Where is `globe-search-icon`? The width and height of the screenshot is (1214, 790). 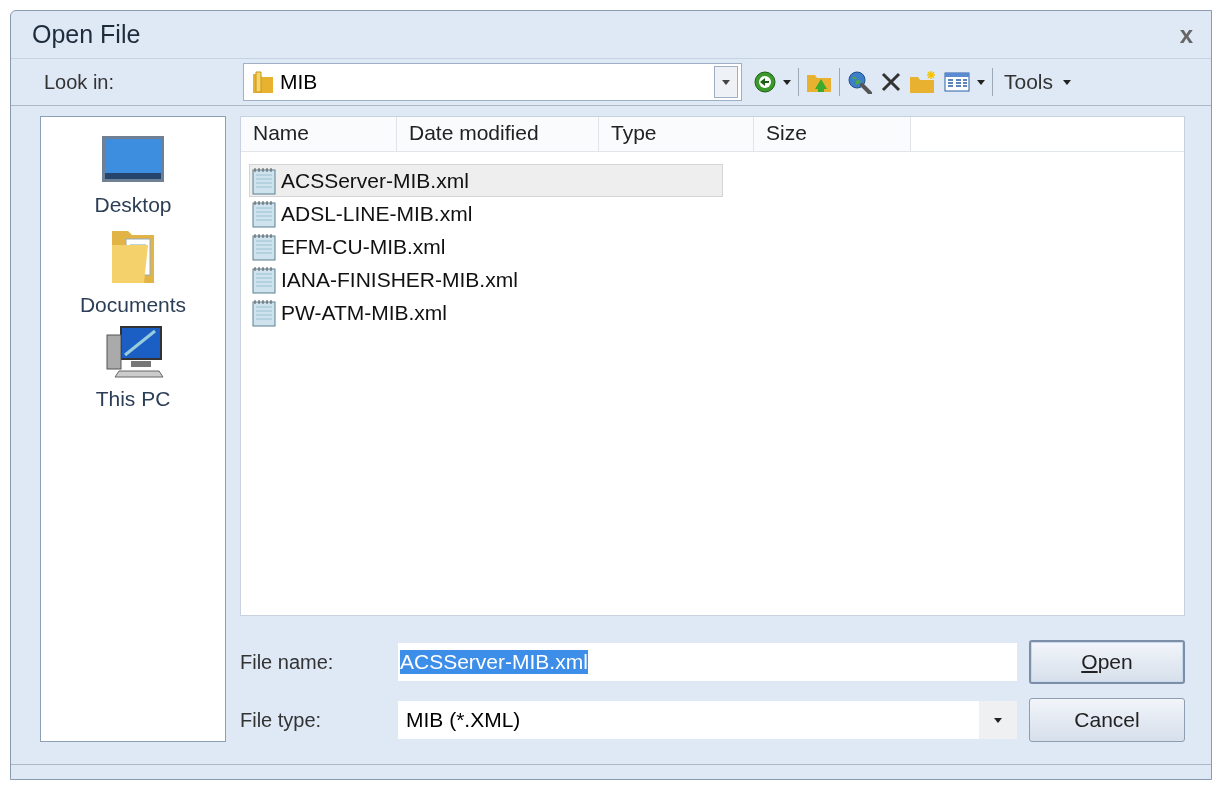
globe-search-icon is located at coordinates (860, 82).